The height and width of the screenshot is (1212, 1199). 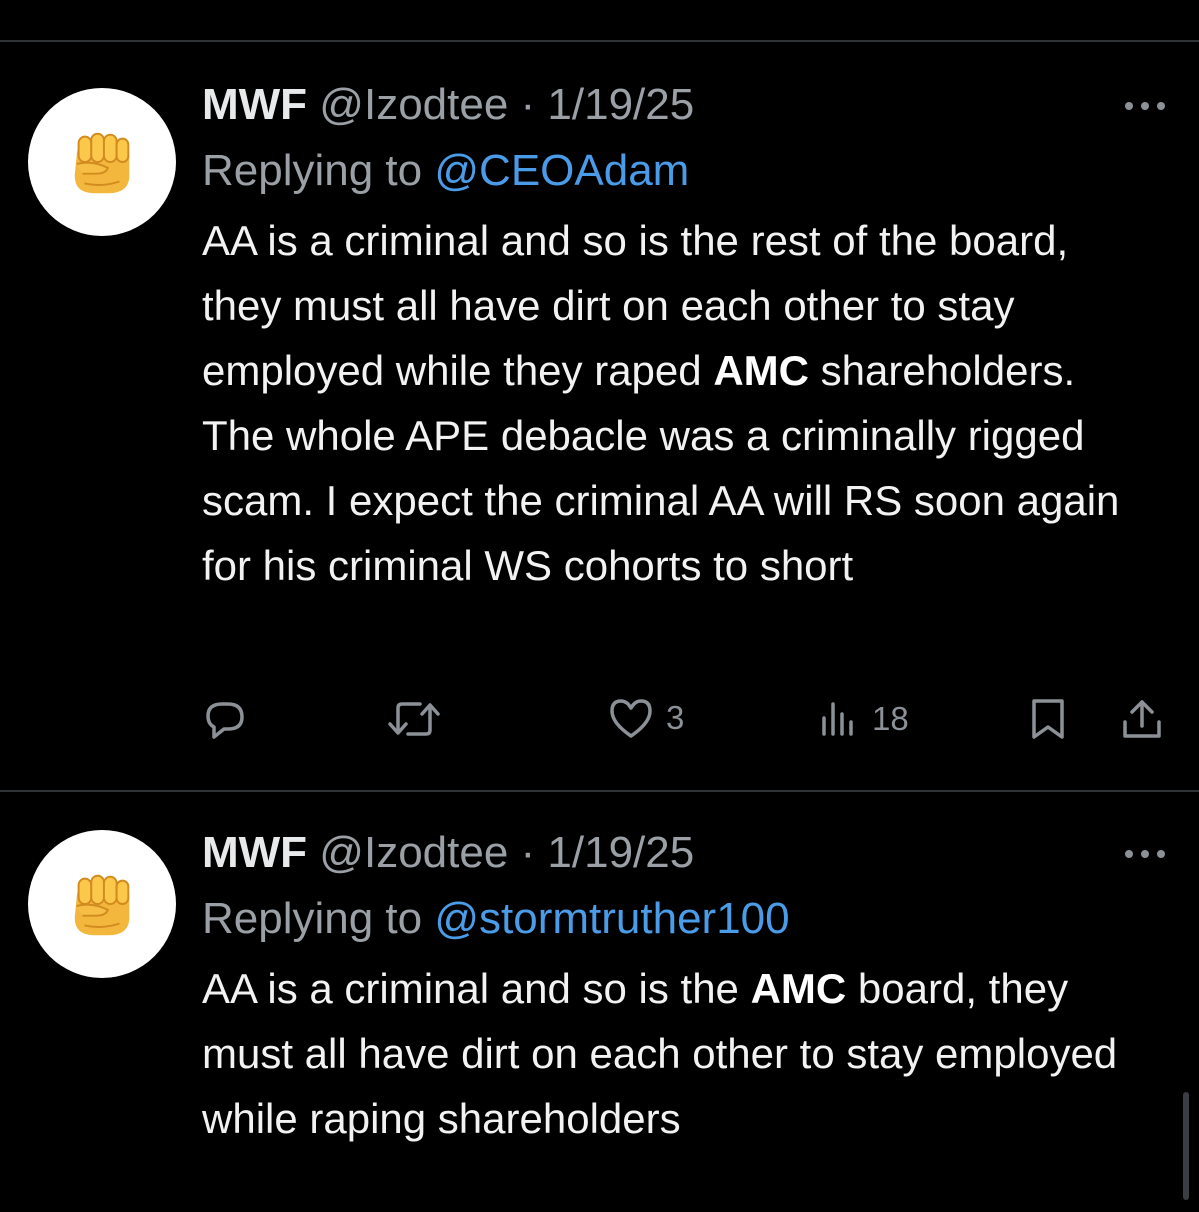 I want to click on replying-to-handle: @stormtruther100, so click(x=611, y=918).